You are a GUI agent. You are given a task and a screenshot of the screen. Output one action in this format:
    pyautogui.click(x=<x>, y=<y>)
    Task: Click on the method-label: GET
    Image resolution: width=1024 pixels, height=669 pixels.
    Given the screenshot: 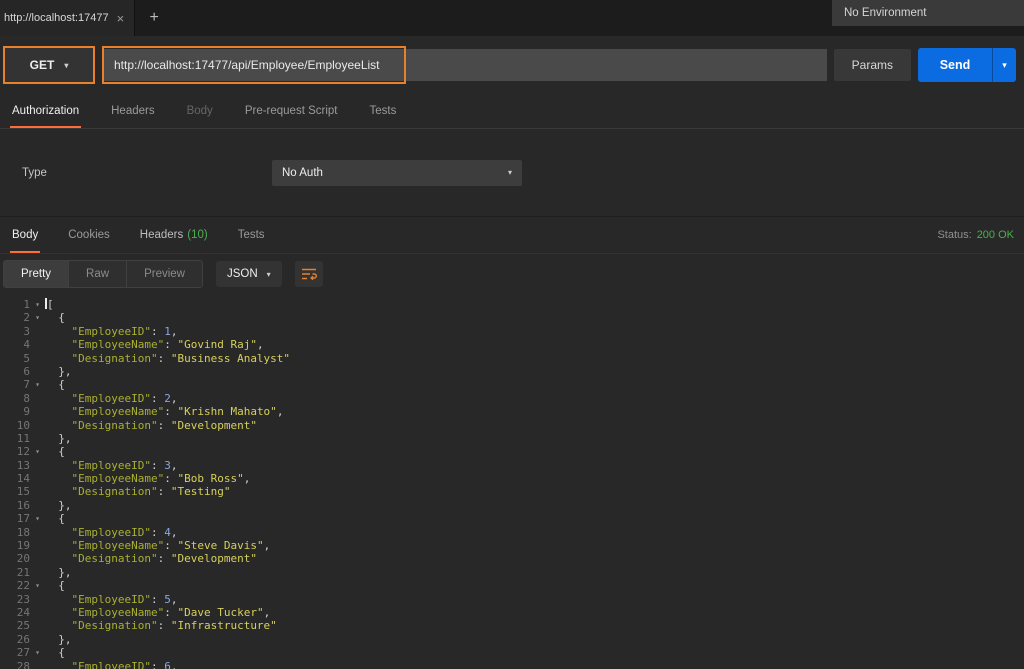 What is the action you would take?
    pyautogui.click(x=42, y=65)
    